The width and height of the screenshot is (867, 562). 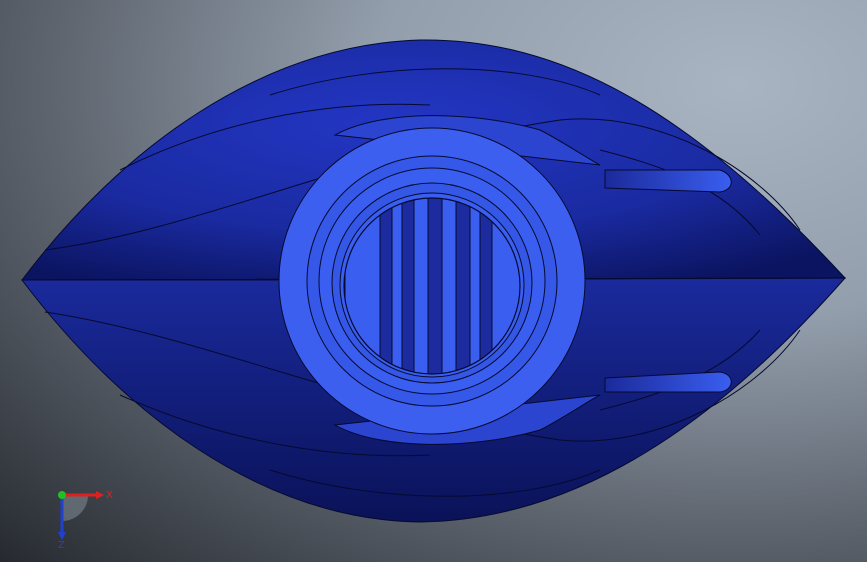 I want to click on x-axis-label: X, so click(x=109, y=495).